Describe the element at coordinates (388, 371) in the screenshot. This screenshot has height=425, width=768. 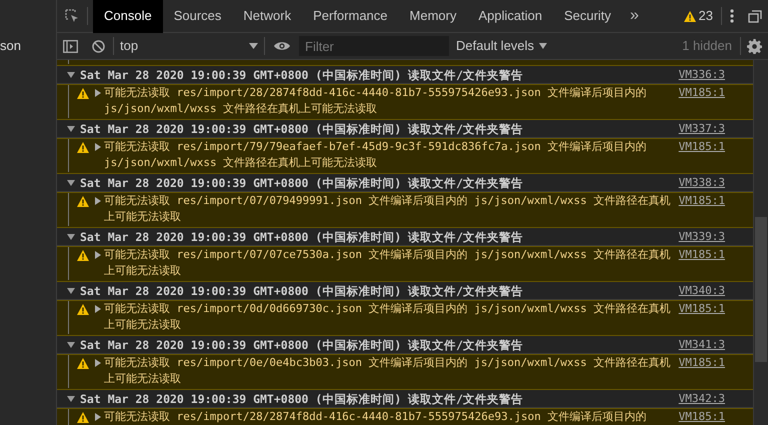
I see `warning-message: 可能无法读取 res/import/0e/0e4bc3b03.json 文件编译后项目内的 js/json/wxml/wxss 文件路径在真机上可能无法读取` at that location.